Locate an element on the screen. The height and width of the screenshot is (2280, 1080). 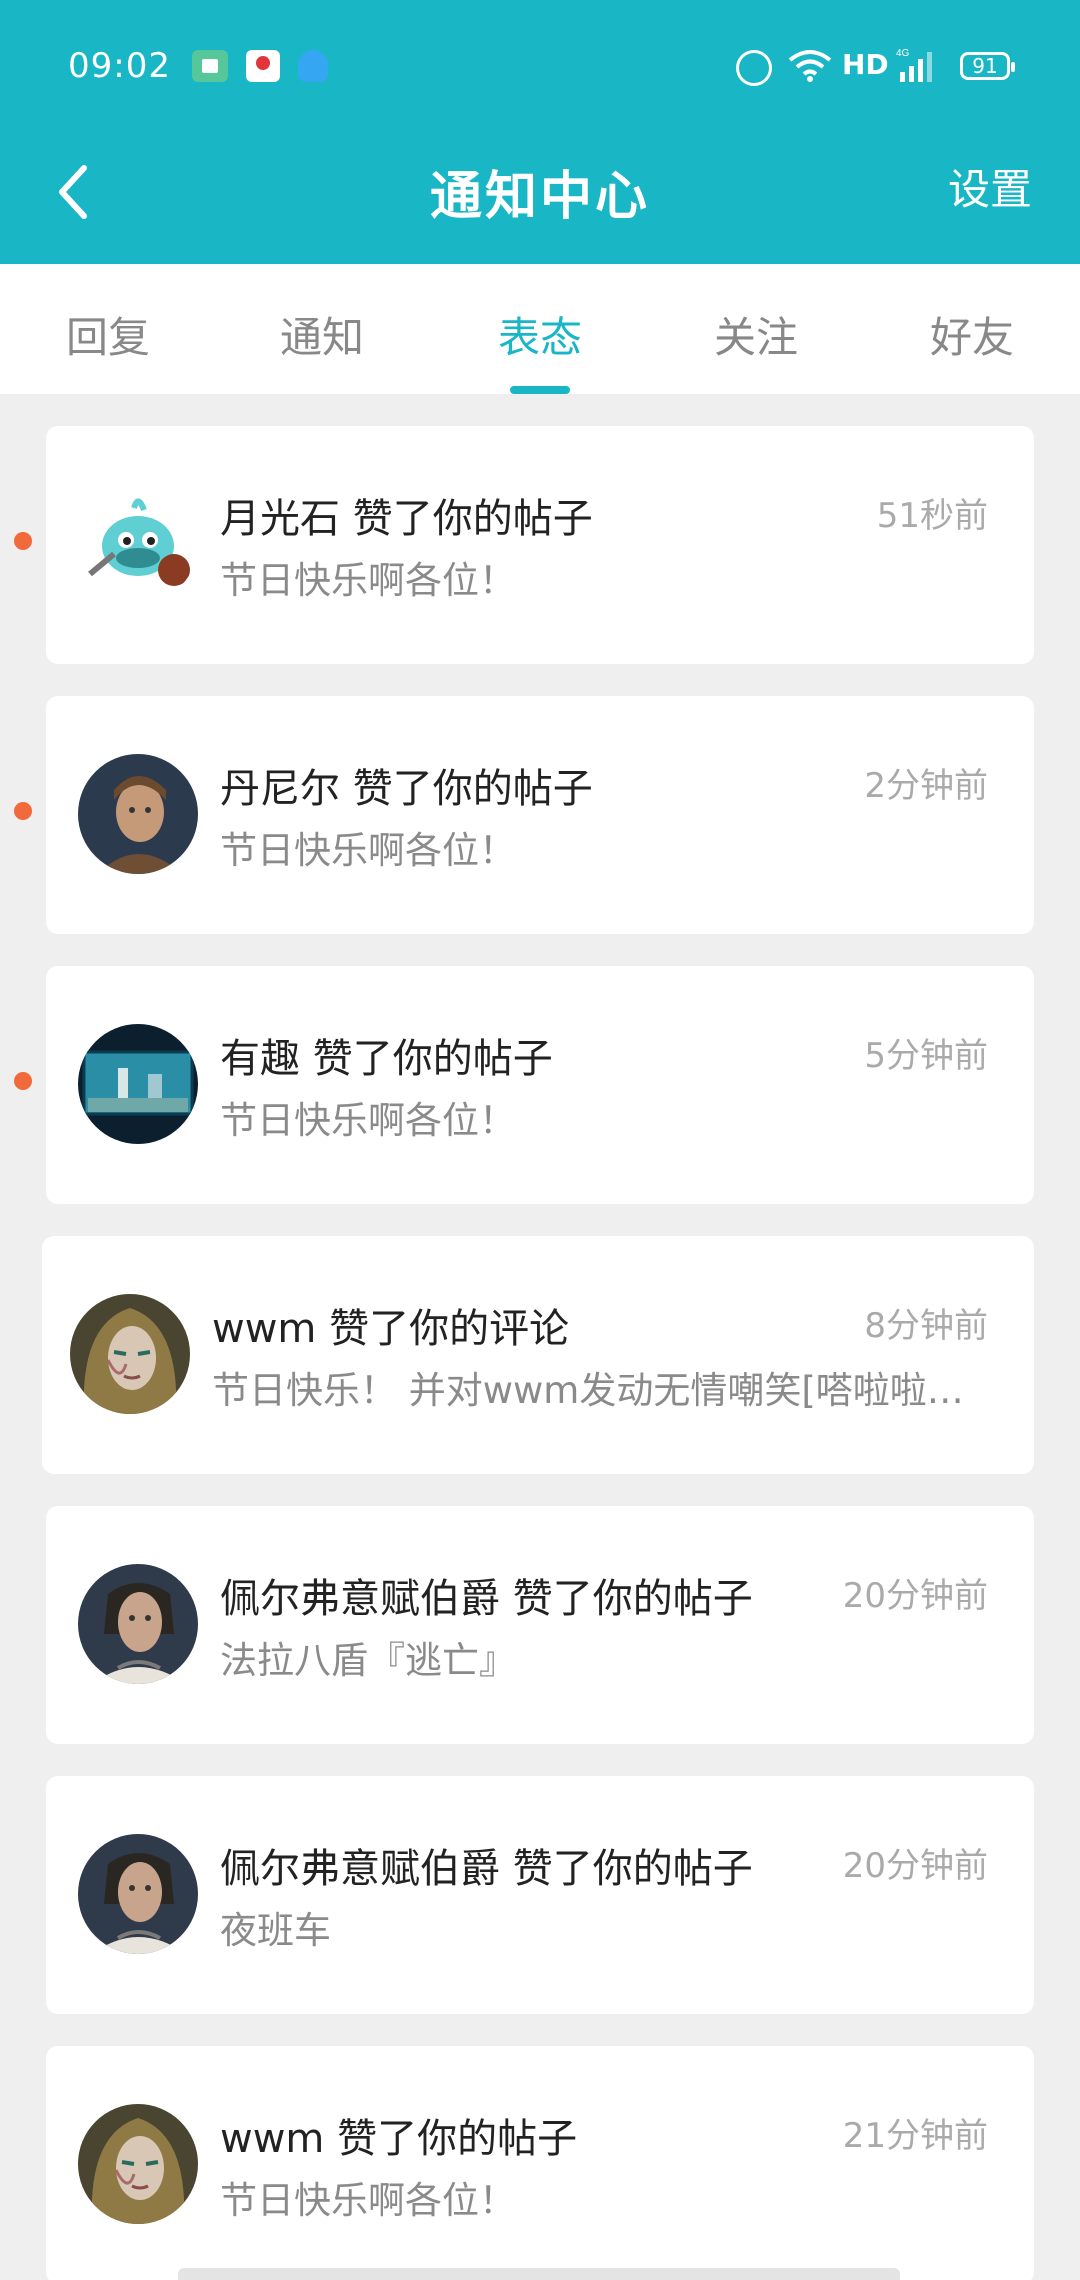
notification-title: 丹尼尔 赞了你的帖子 is located at coordinates (406, 789).